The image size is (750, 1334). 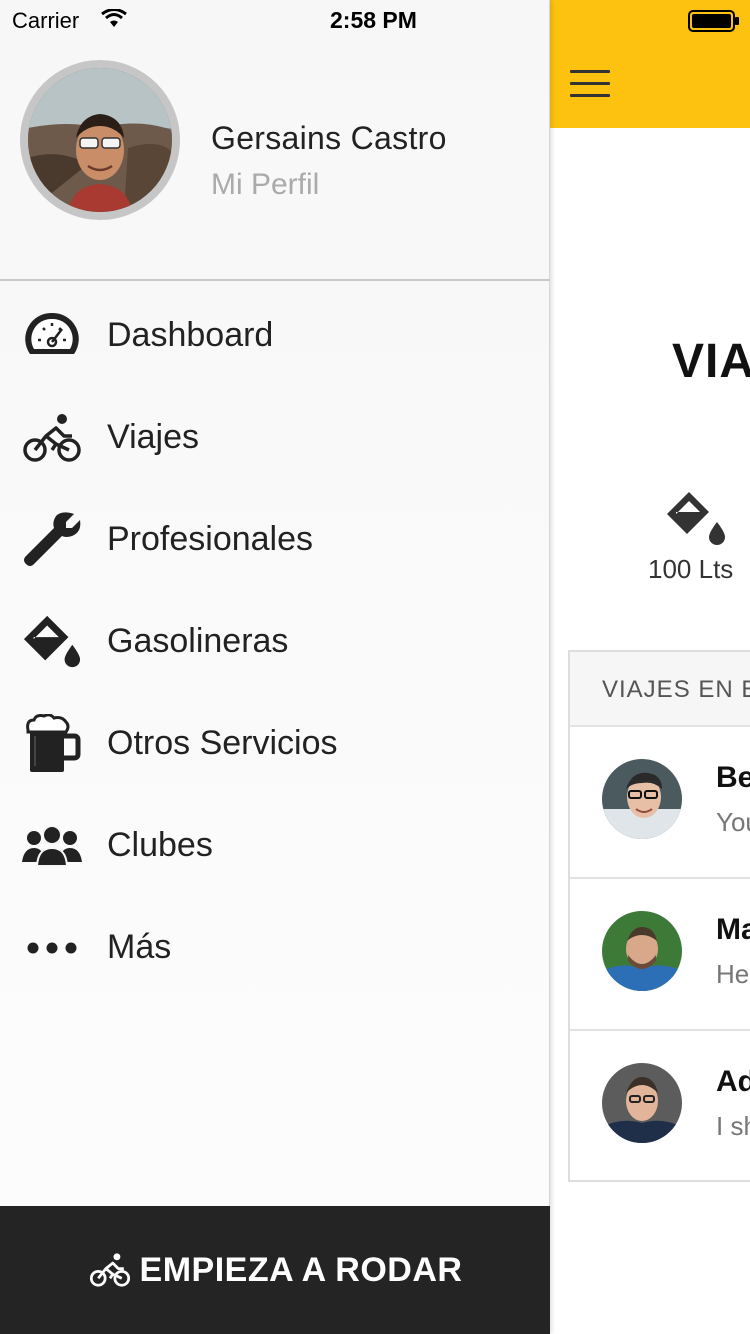 I want to click on menu-item-label: Viajes, so click(x=153, y=437).